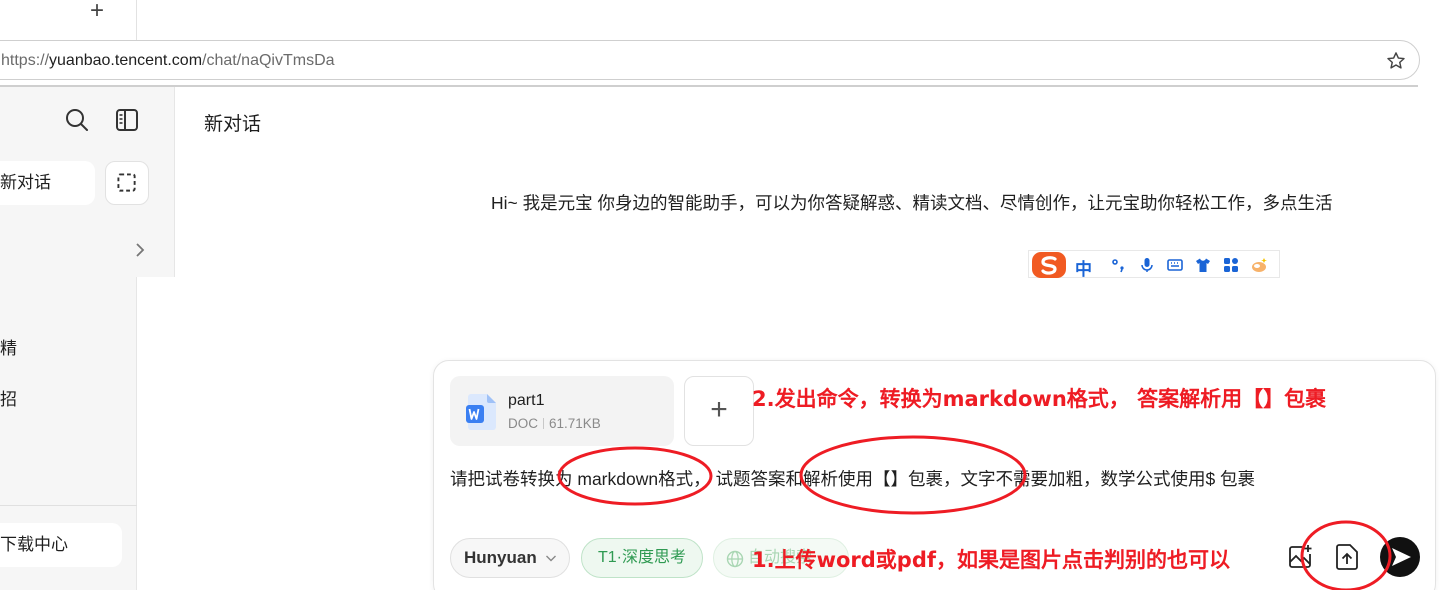  I want to click on new-tab-button: +, so click(97, 12).